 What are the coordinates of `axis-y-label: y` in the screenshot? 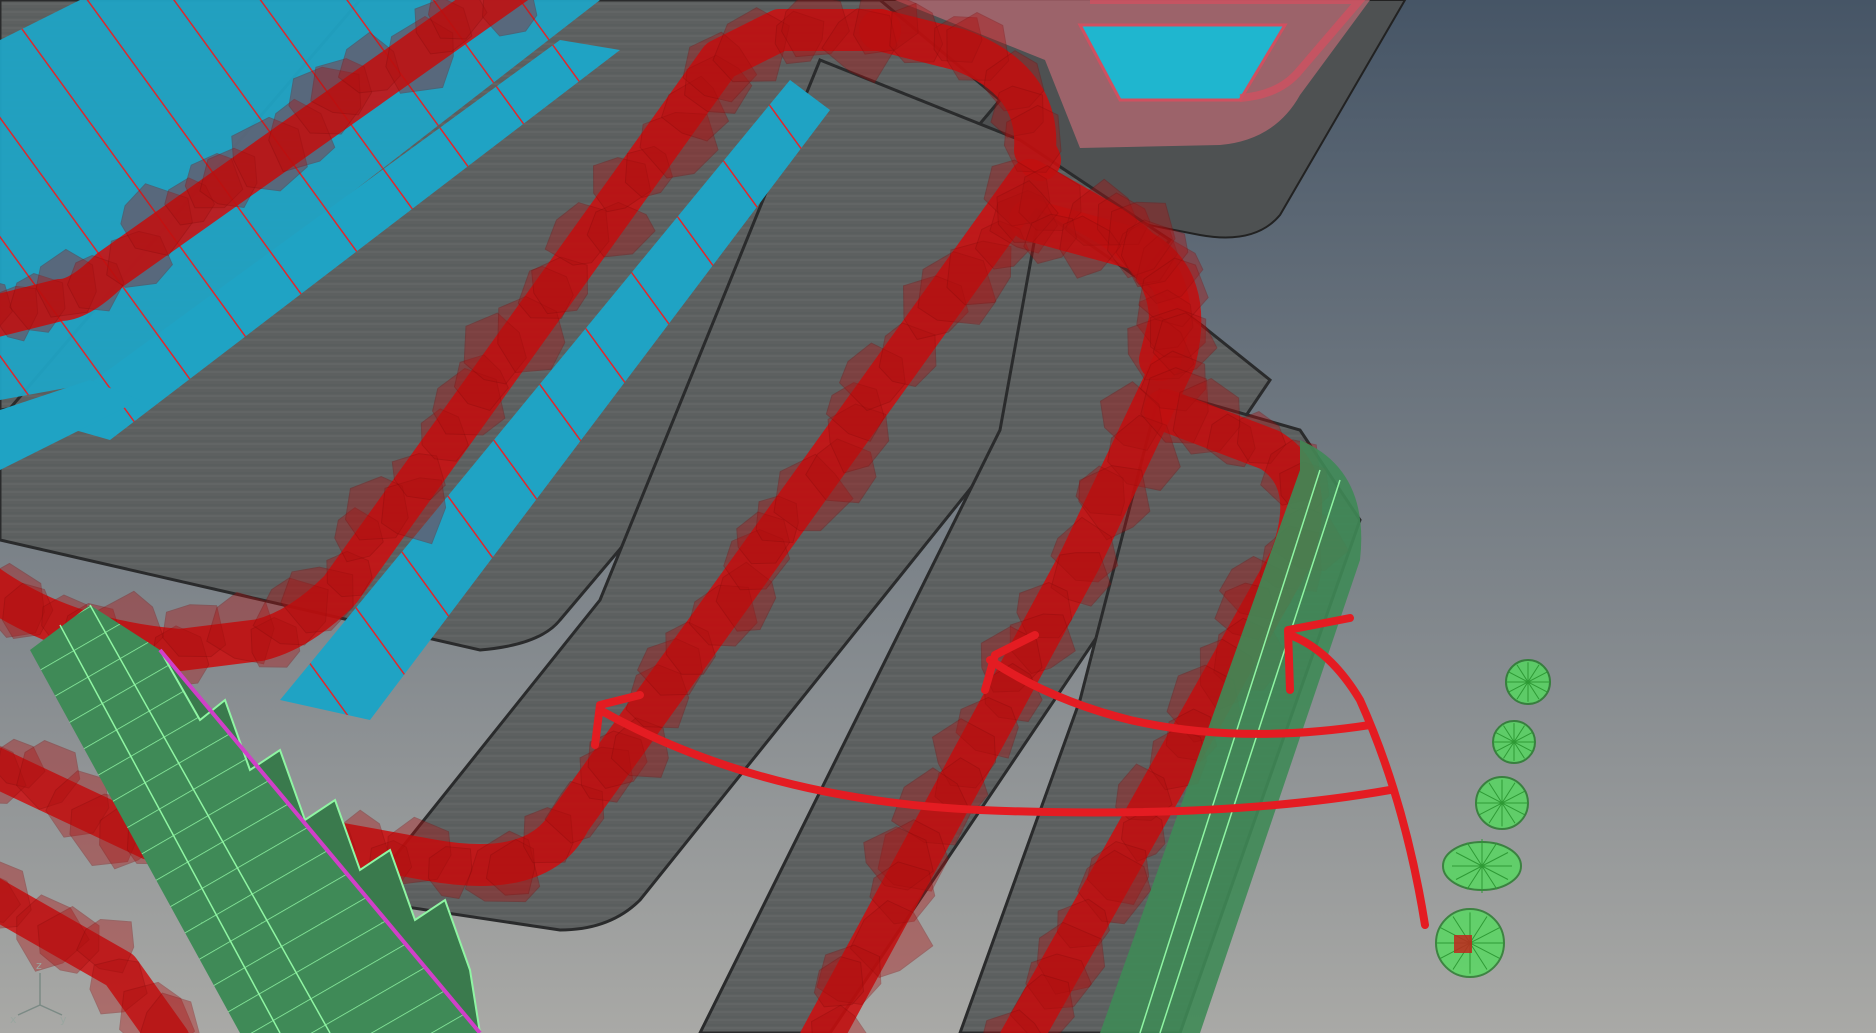 It's located at (63, 1019).